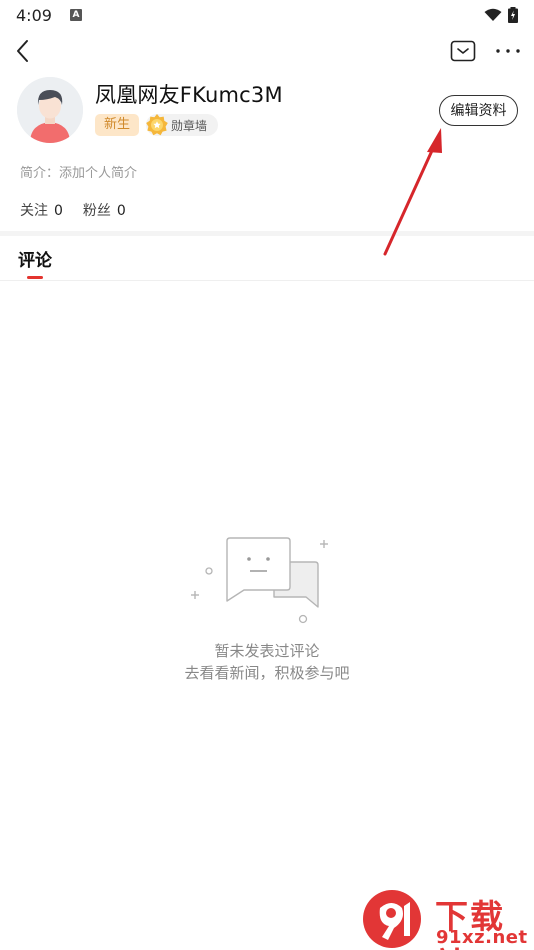 The height and width of the screenshot is (950, 534). I want to click on status-icons, so click(501, 15).